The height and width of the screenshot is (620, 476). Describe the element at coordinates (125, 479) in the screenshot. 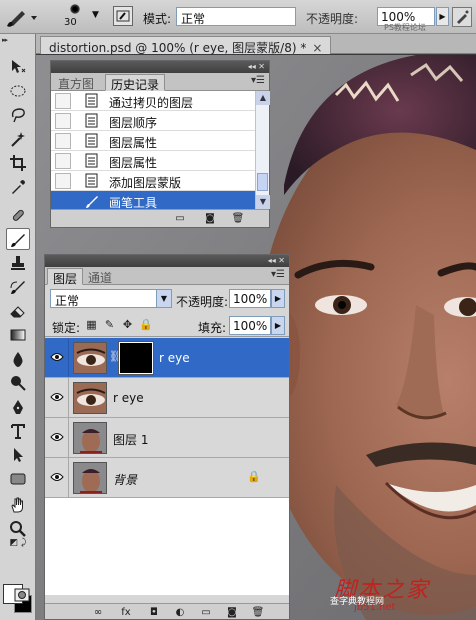

I see `layer-name: 背景` at that location.